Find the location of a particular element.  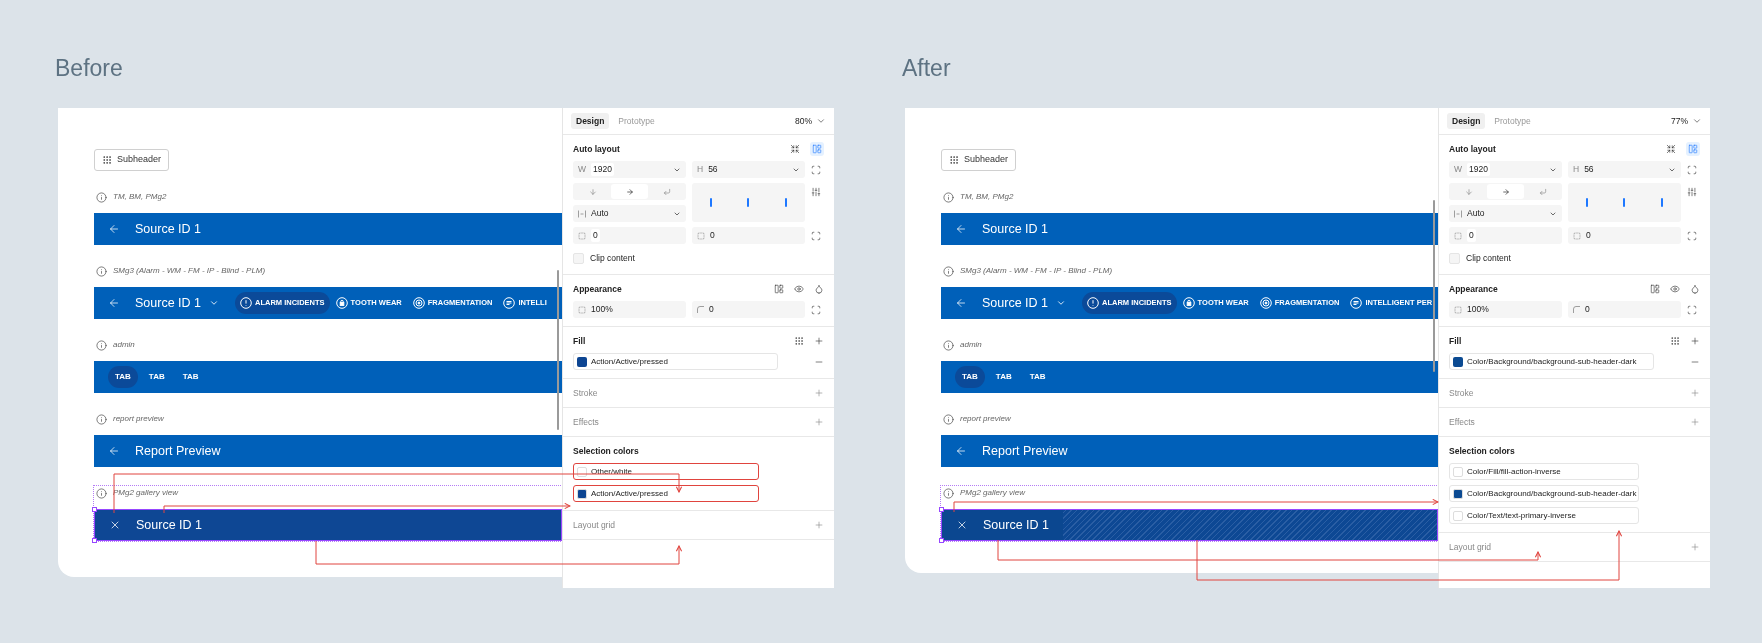

fill-style-field: Color/Background/background-sub-header-dark is located at coordinates (1551, 361).